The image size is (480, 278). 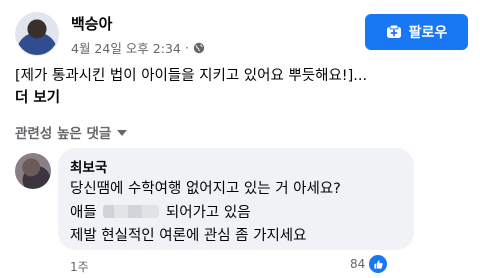 I want to click on comments-sort-label: 관련성 높은 댓글, so click(x=63, y=134).